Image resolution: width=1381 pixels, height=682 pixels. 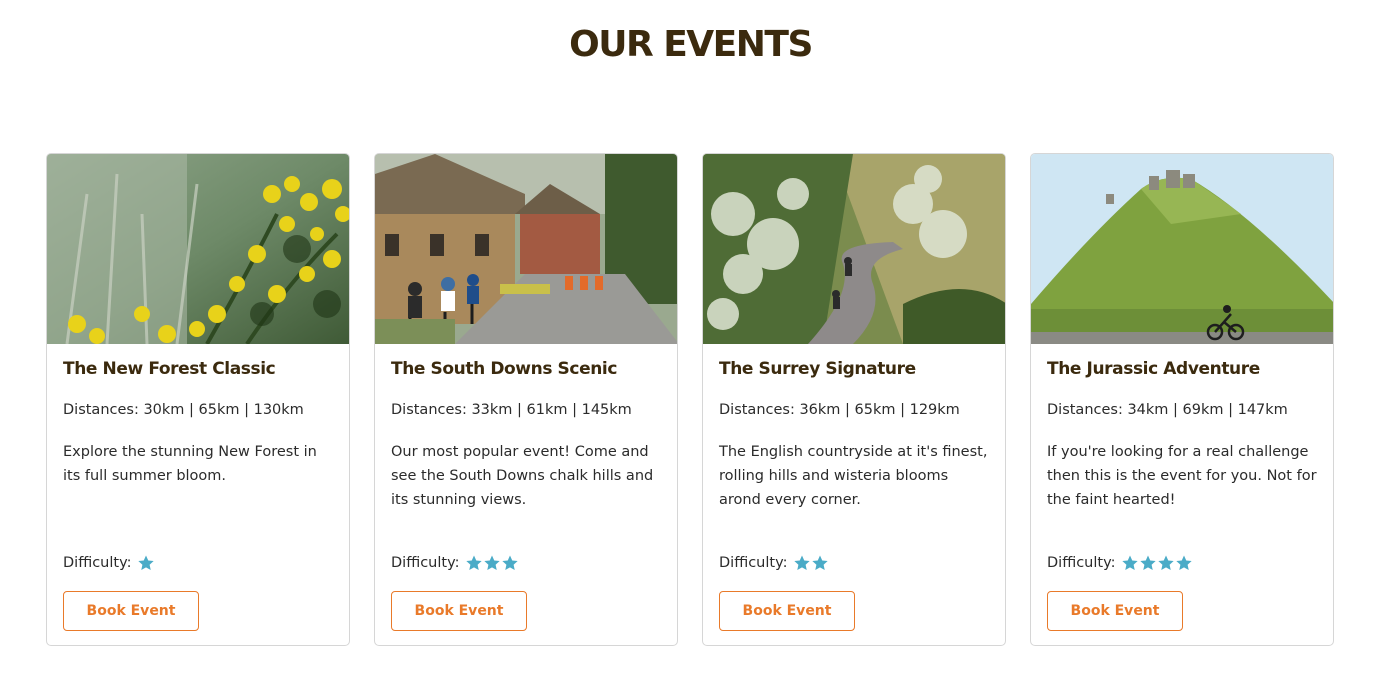 What do you see at coordinates (839, 410) in the screenshot?
I see `event-distances: Distances: 36km | 65km | 129km` at bounding box center [839, 410].